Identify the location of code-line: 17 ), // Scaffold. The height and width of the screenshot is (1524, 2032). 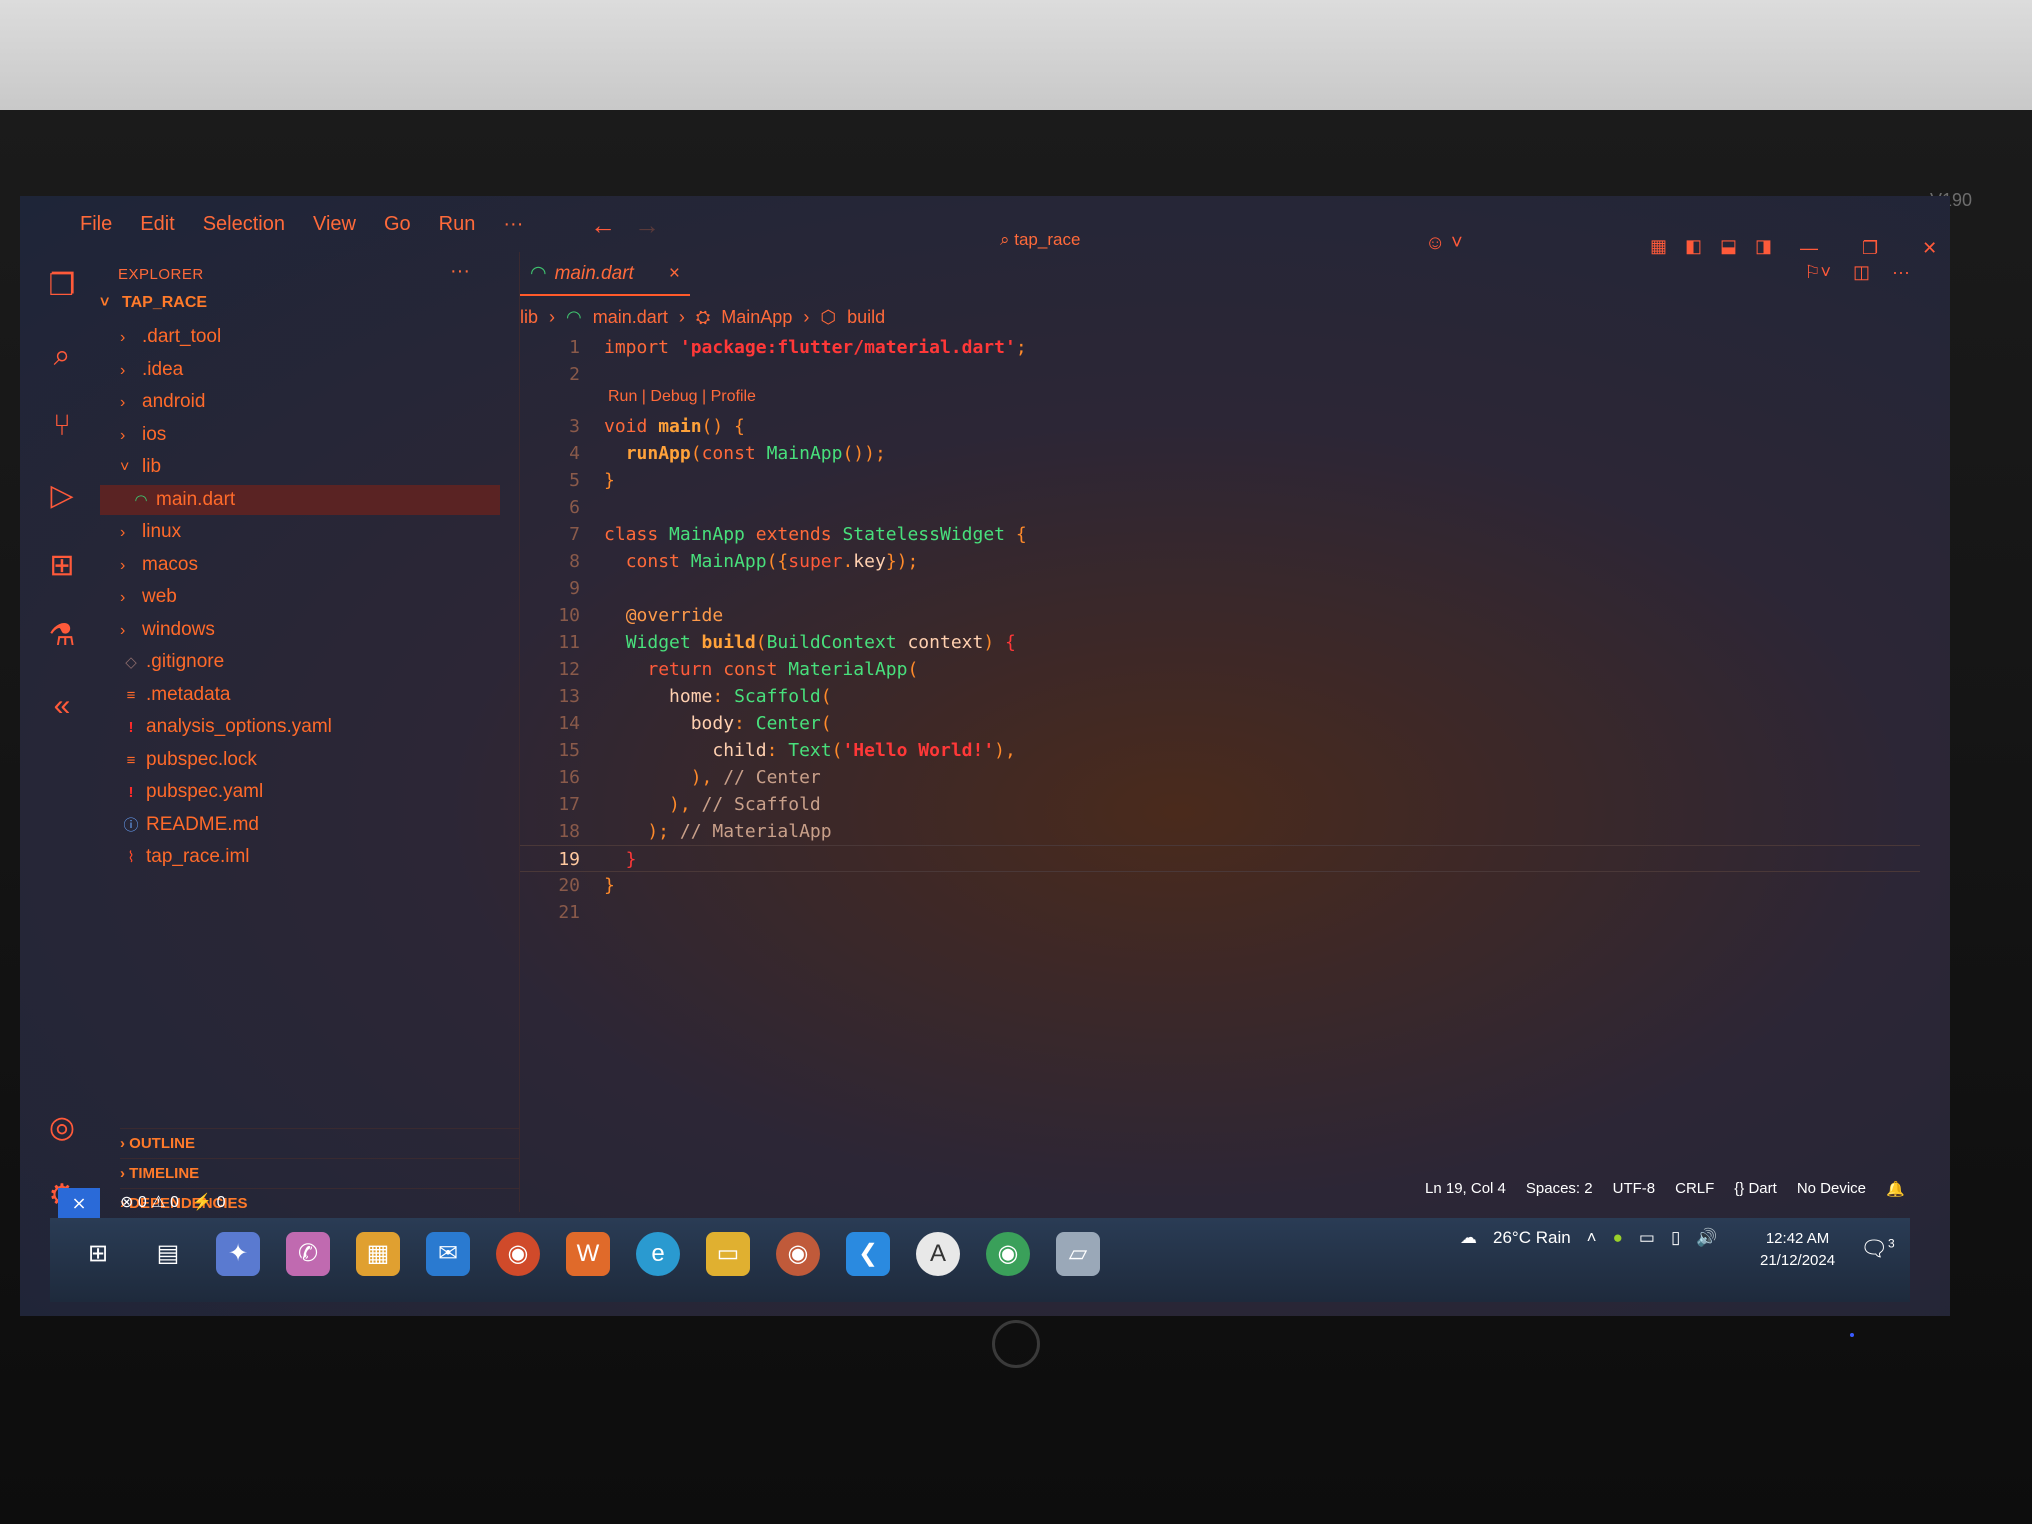
(1220, 804).